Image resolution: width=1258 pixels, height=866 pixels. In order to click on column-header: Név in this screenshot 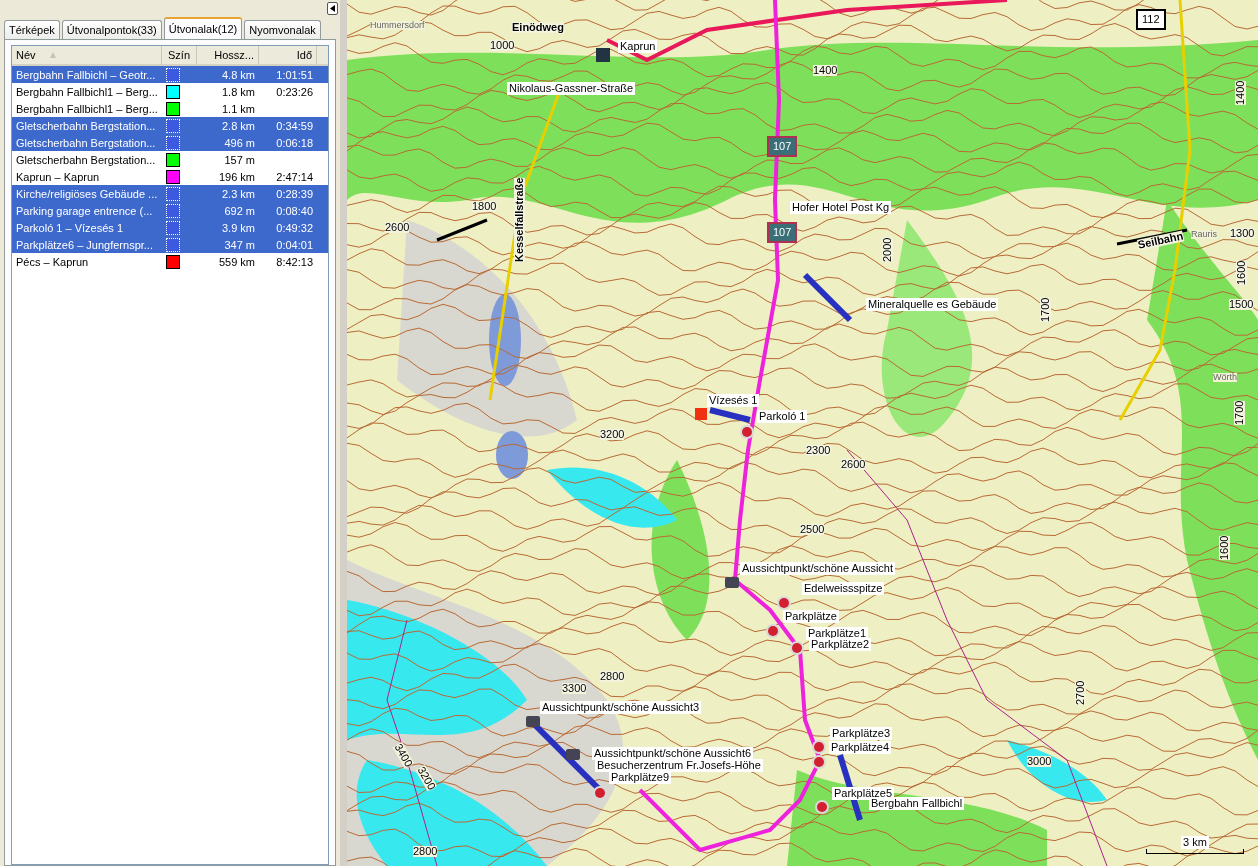, I will do `click(87, 55)`.